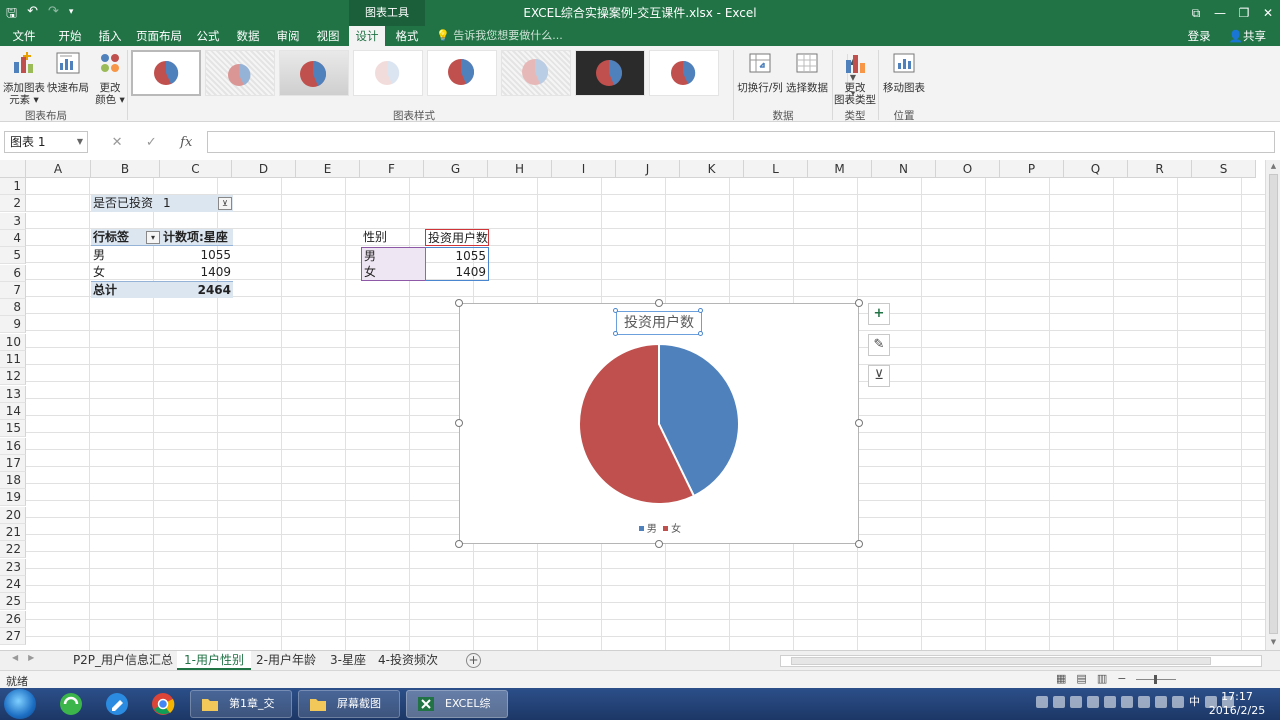  I want to click on chart-filters-icon: ⊻, so click(879, 376).